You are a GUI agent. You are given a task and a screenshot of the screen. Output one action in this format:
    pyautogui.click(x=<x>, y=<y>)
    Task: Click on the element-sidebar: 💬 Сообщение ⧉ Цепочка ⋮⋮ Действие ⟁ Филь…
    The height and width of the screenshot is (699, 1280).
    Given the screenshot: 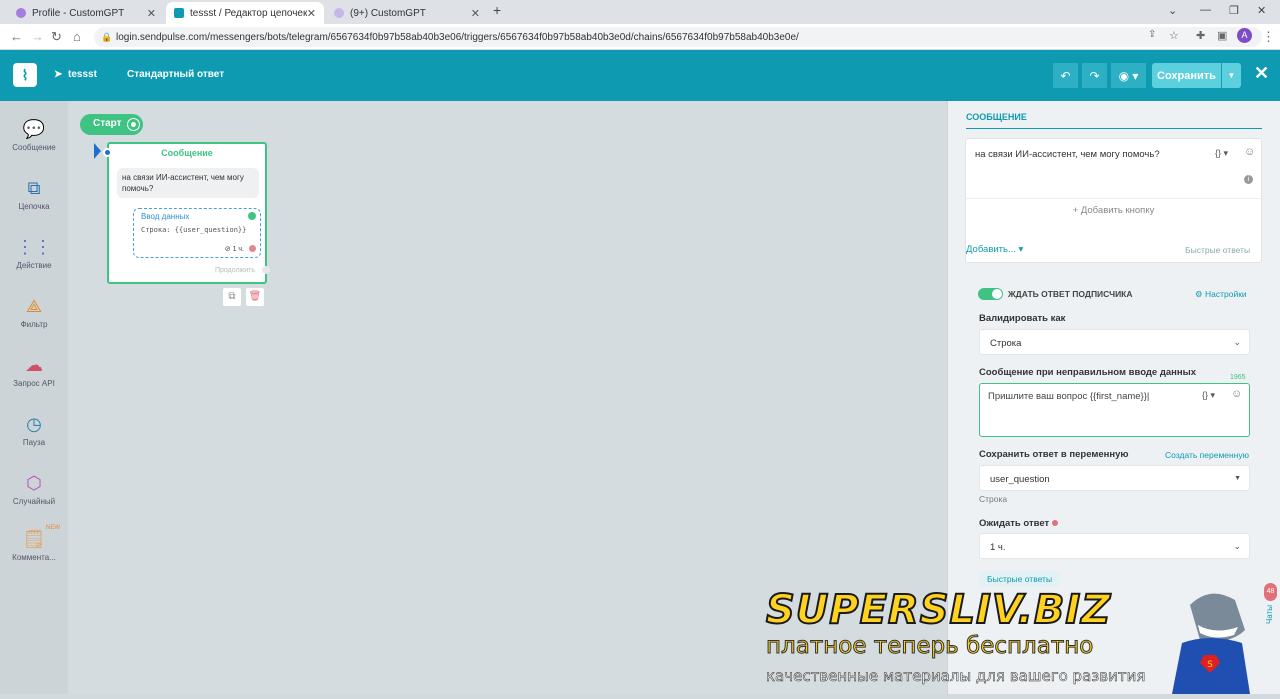 What is the action you would take?
    pyautogui.click(x=34, y=397)
    